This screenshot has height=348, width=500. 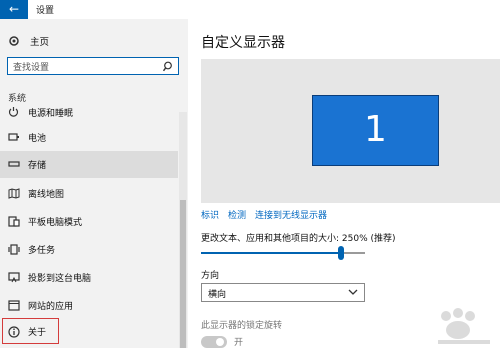 I want to click on sidebar-item-web-apps: 网站的应用, so click(x=89, y=305).